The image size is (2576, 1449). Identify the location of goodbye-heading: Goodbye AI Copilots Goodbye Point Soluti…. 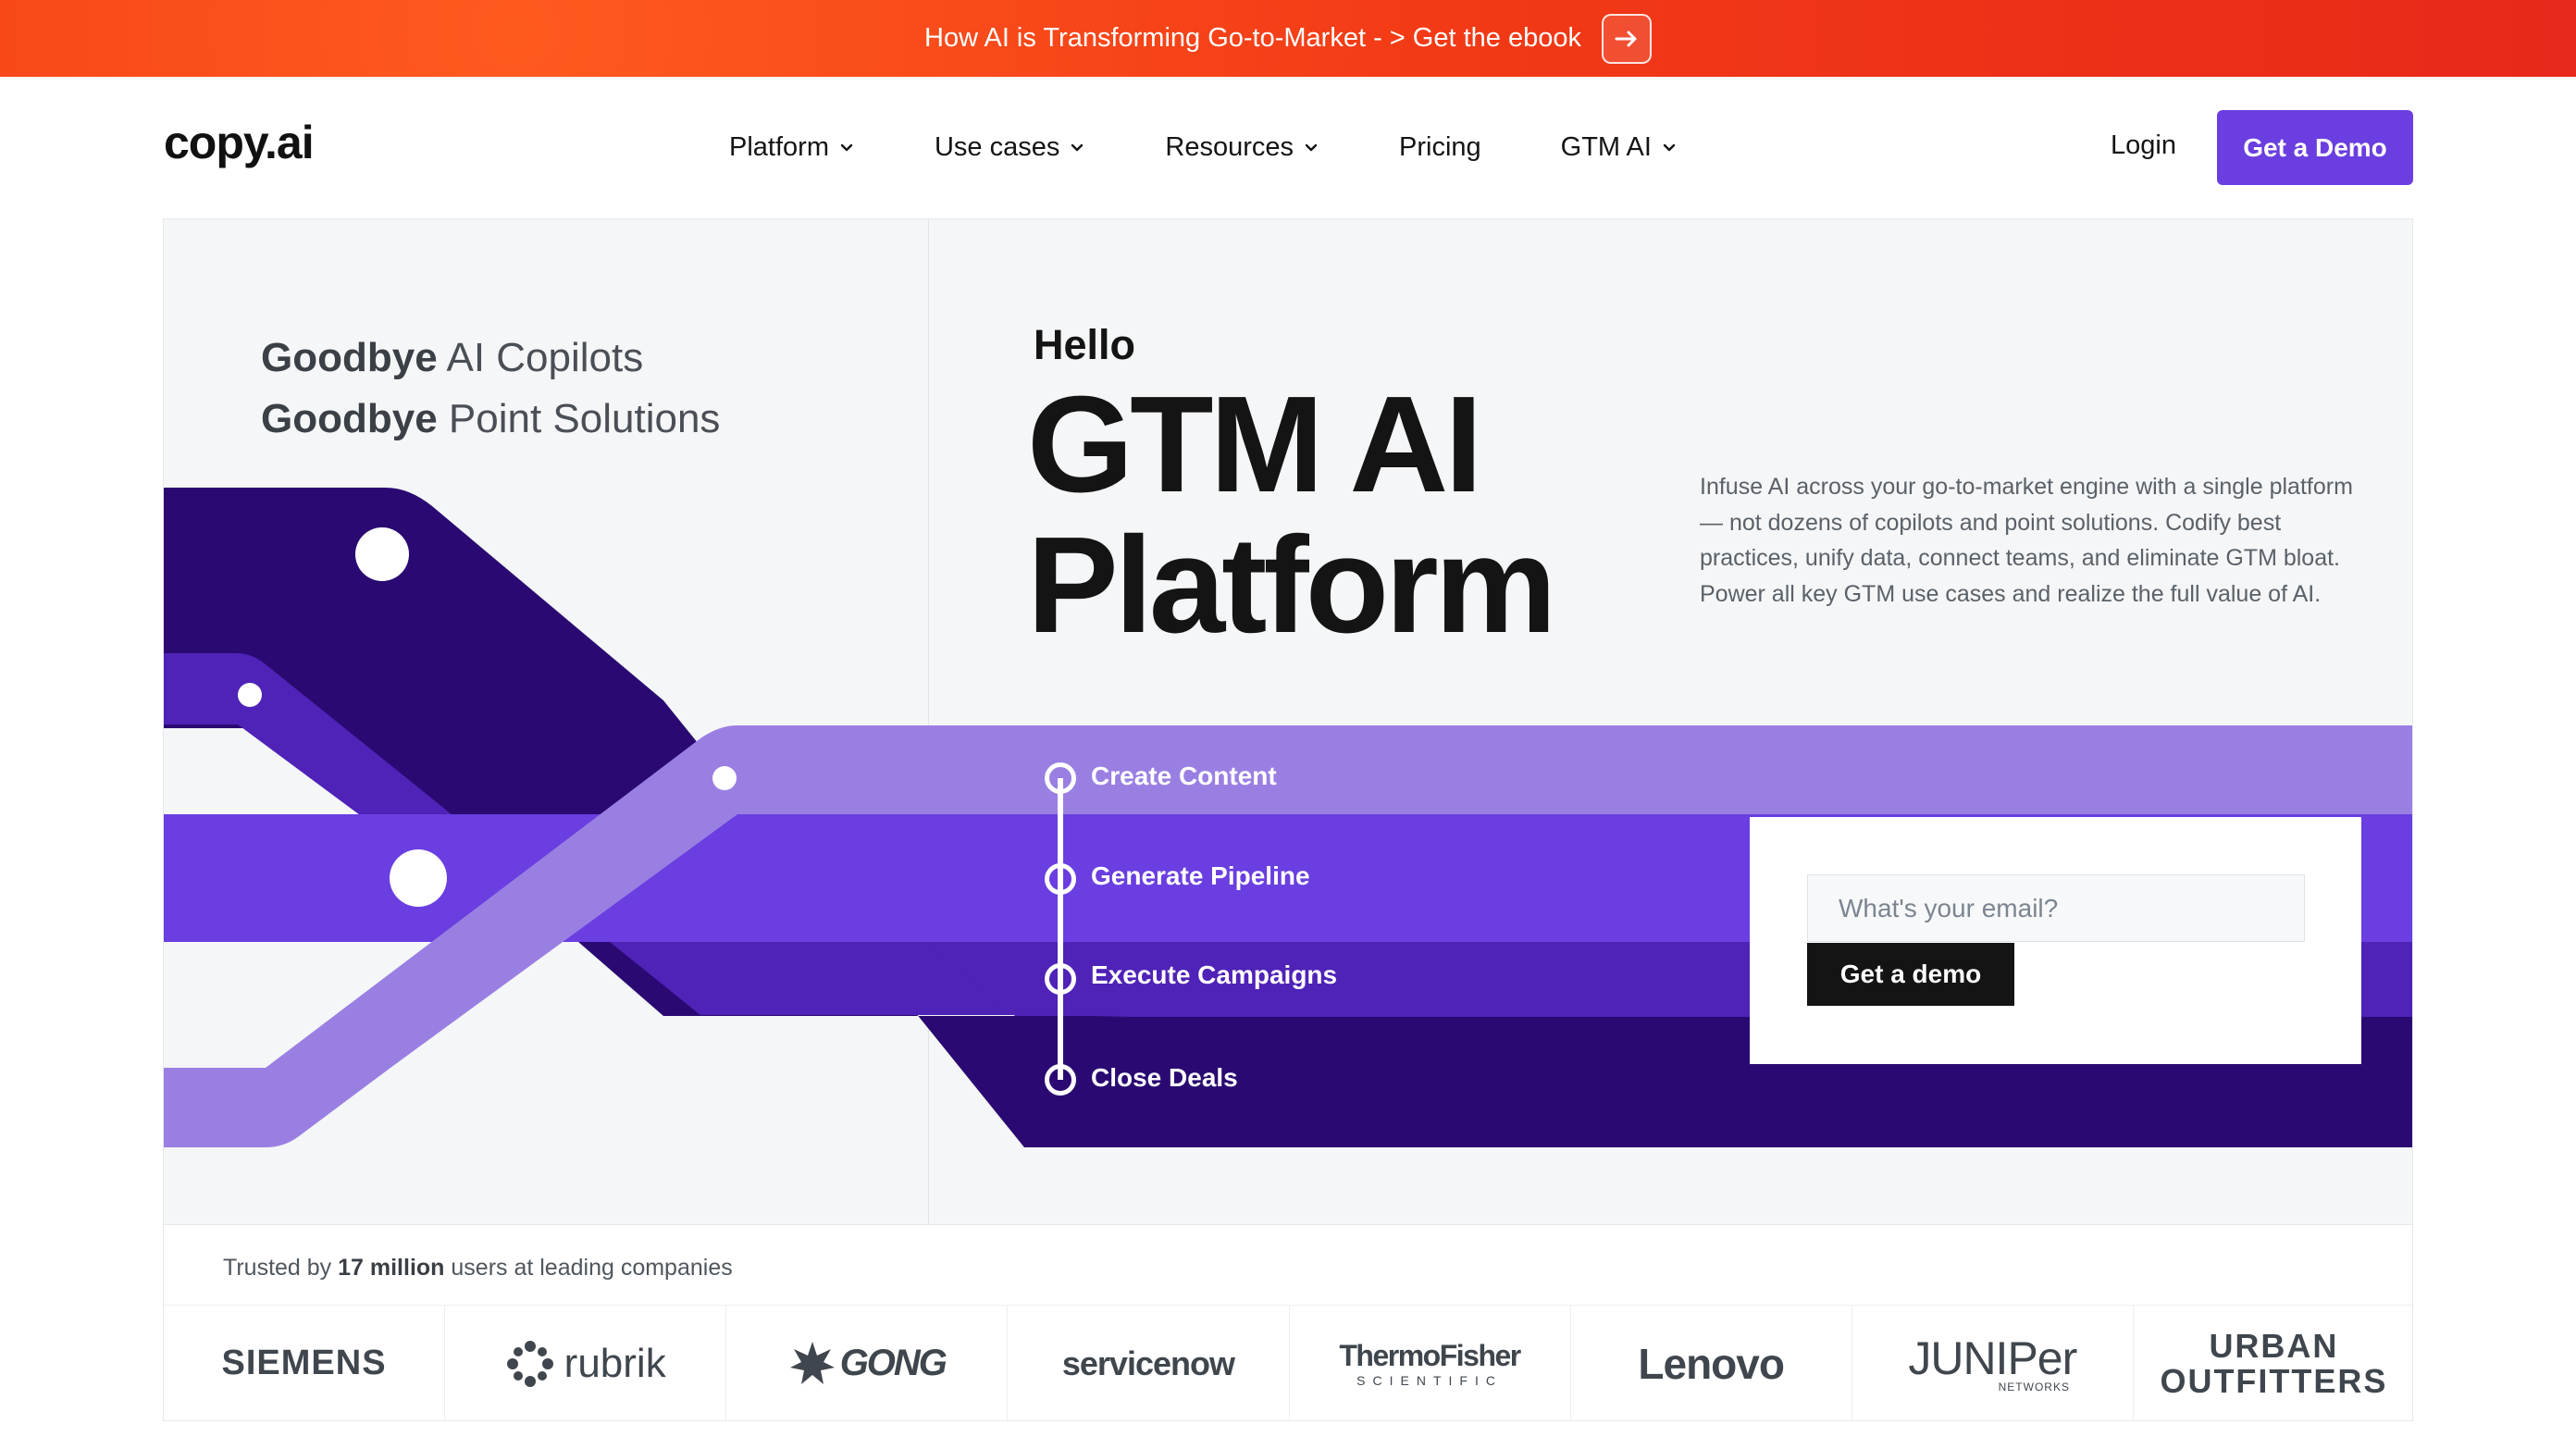
(490, 389).